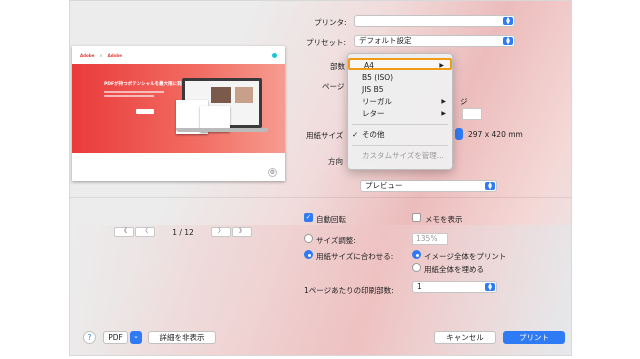 The height and width of the screenshot is (359, 640). What do you see at coordinates (272, 172) in the screenshot?
I see `preview-gear-icon: ⚙` at bounding box center [272, 172].